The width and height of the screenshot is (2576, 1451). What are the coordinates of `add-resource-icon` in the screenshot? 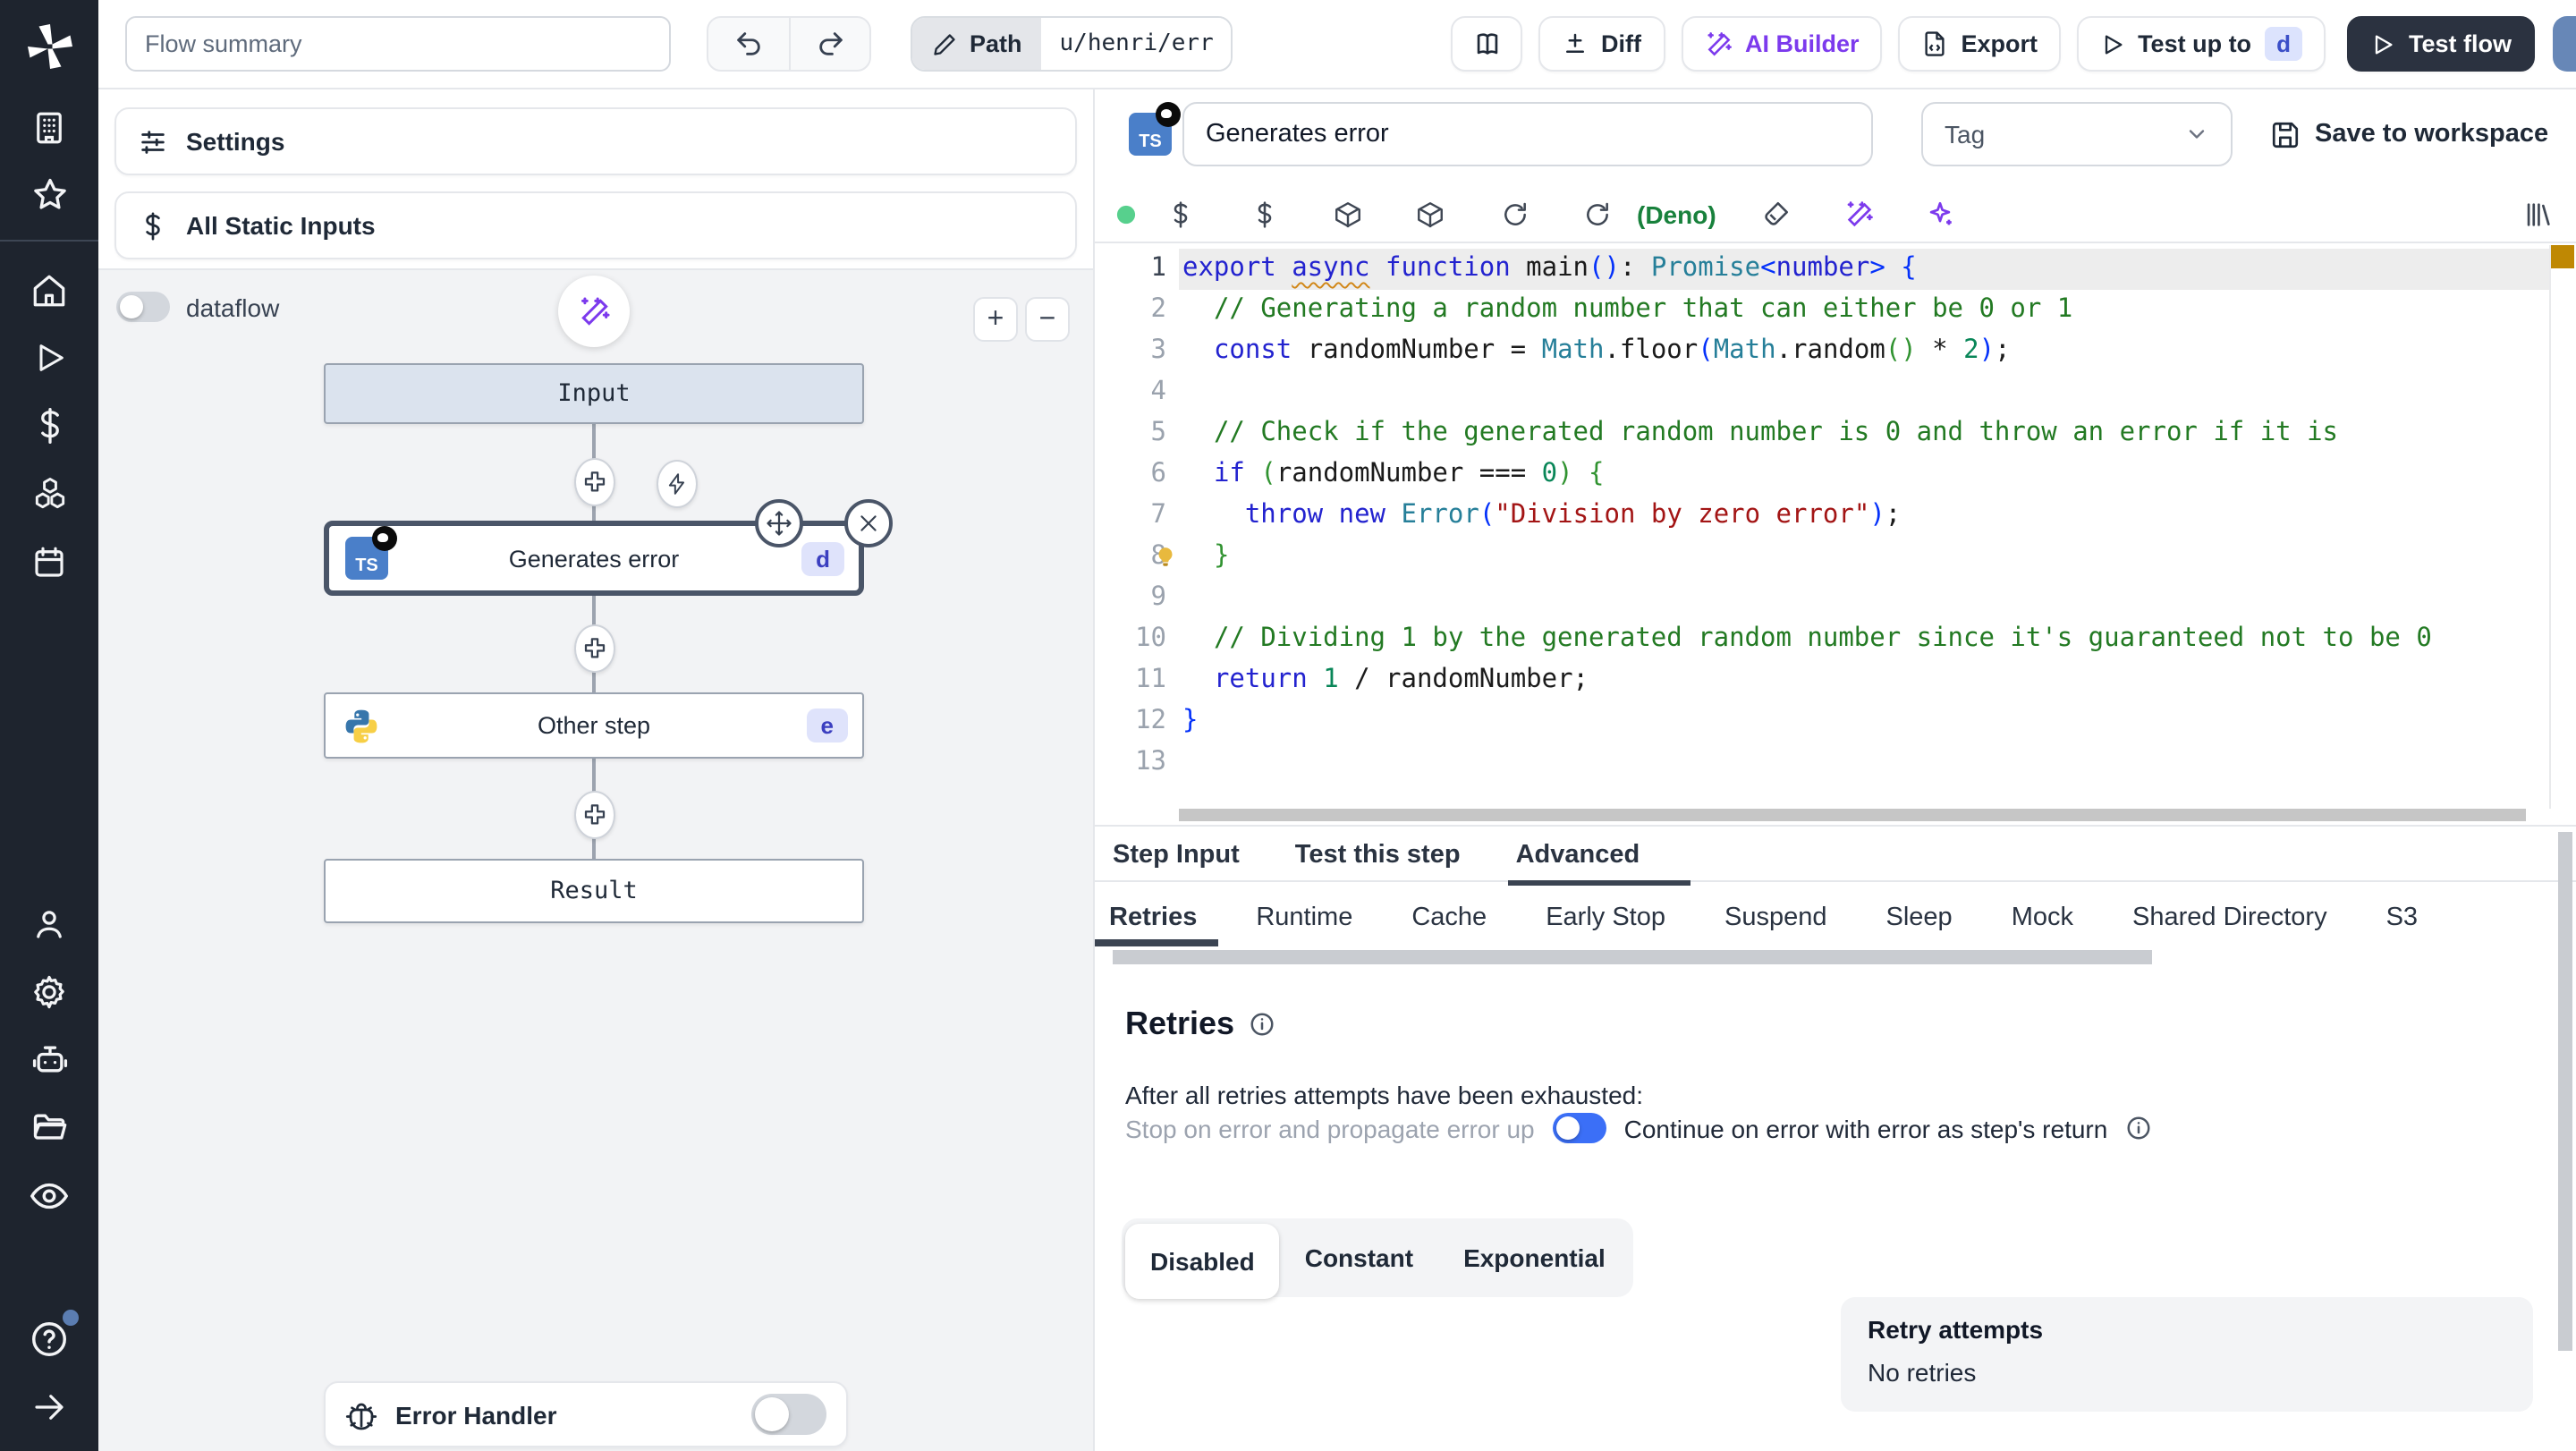 It's located at (1264, 214).